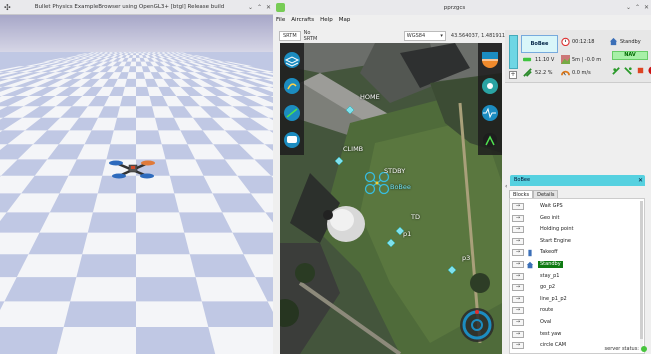 The width and height of the screenshot is (651, 354). Describe the element at coordinates (545, 59) in the screenshot. I see `voltage-value: 11.10 V` at that location.